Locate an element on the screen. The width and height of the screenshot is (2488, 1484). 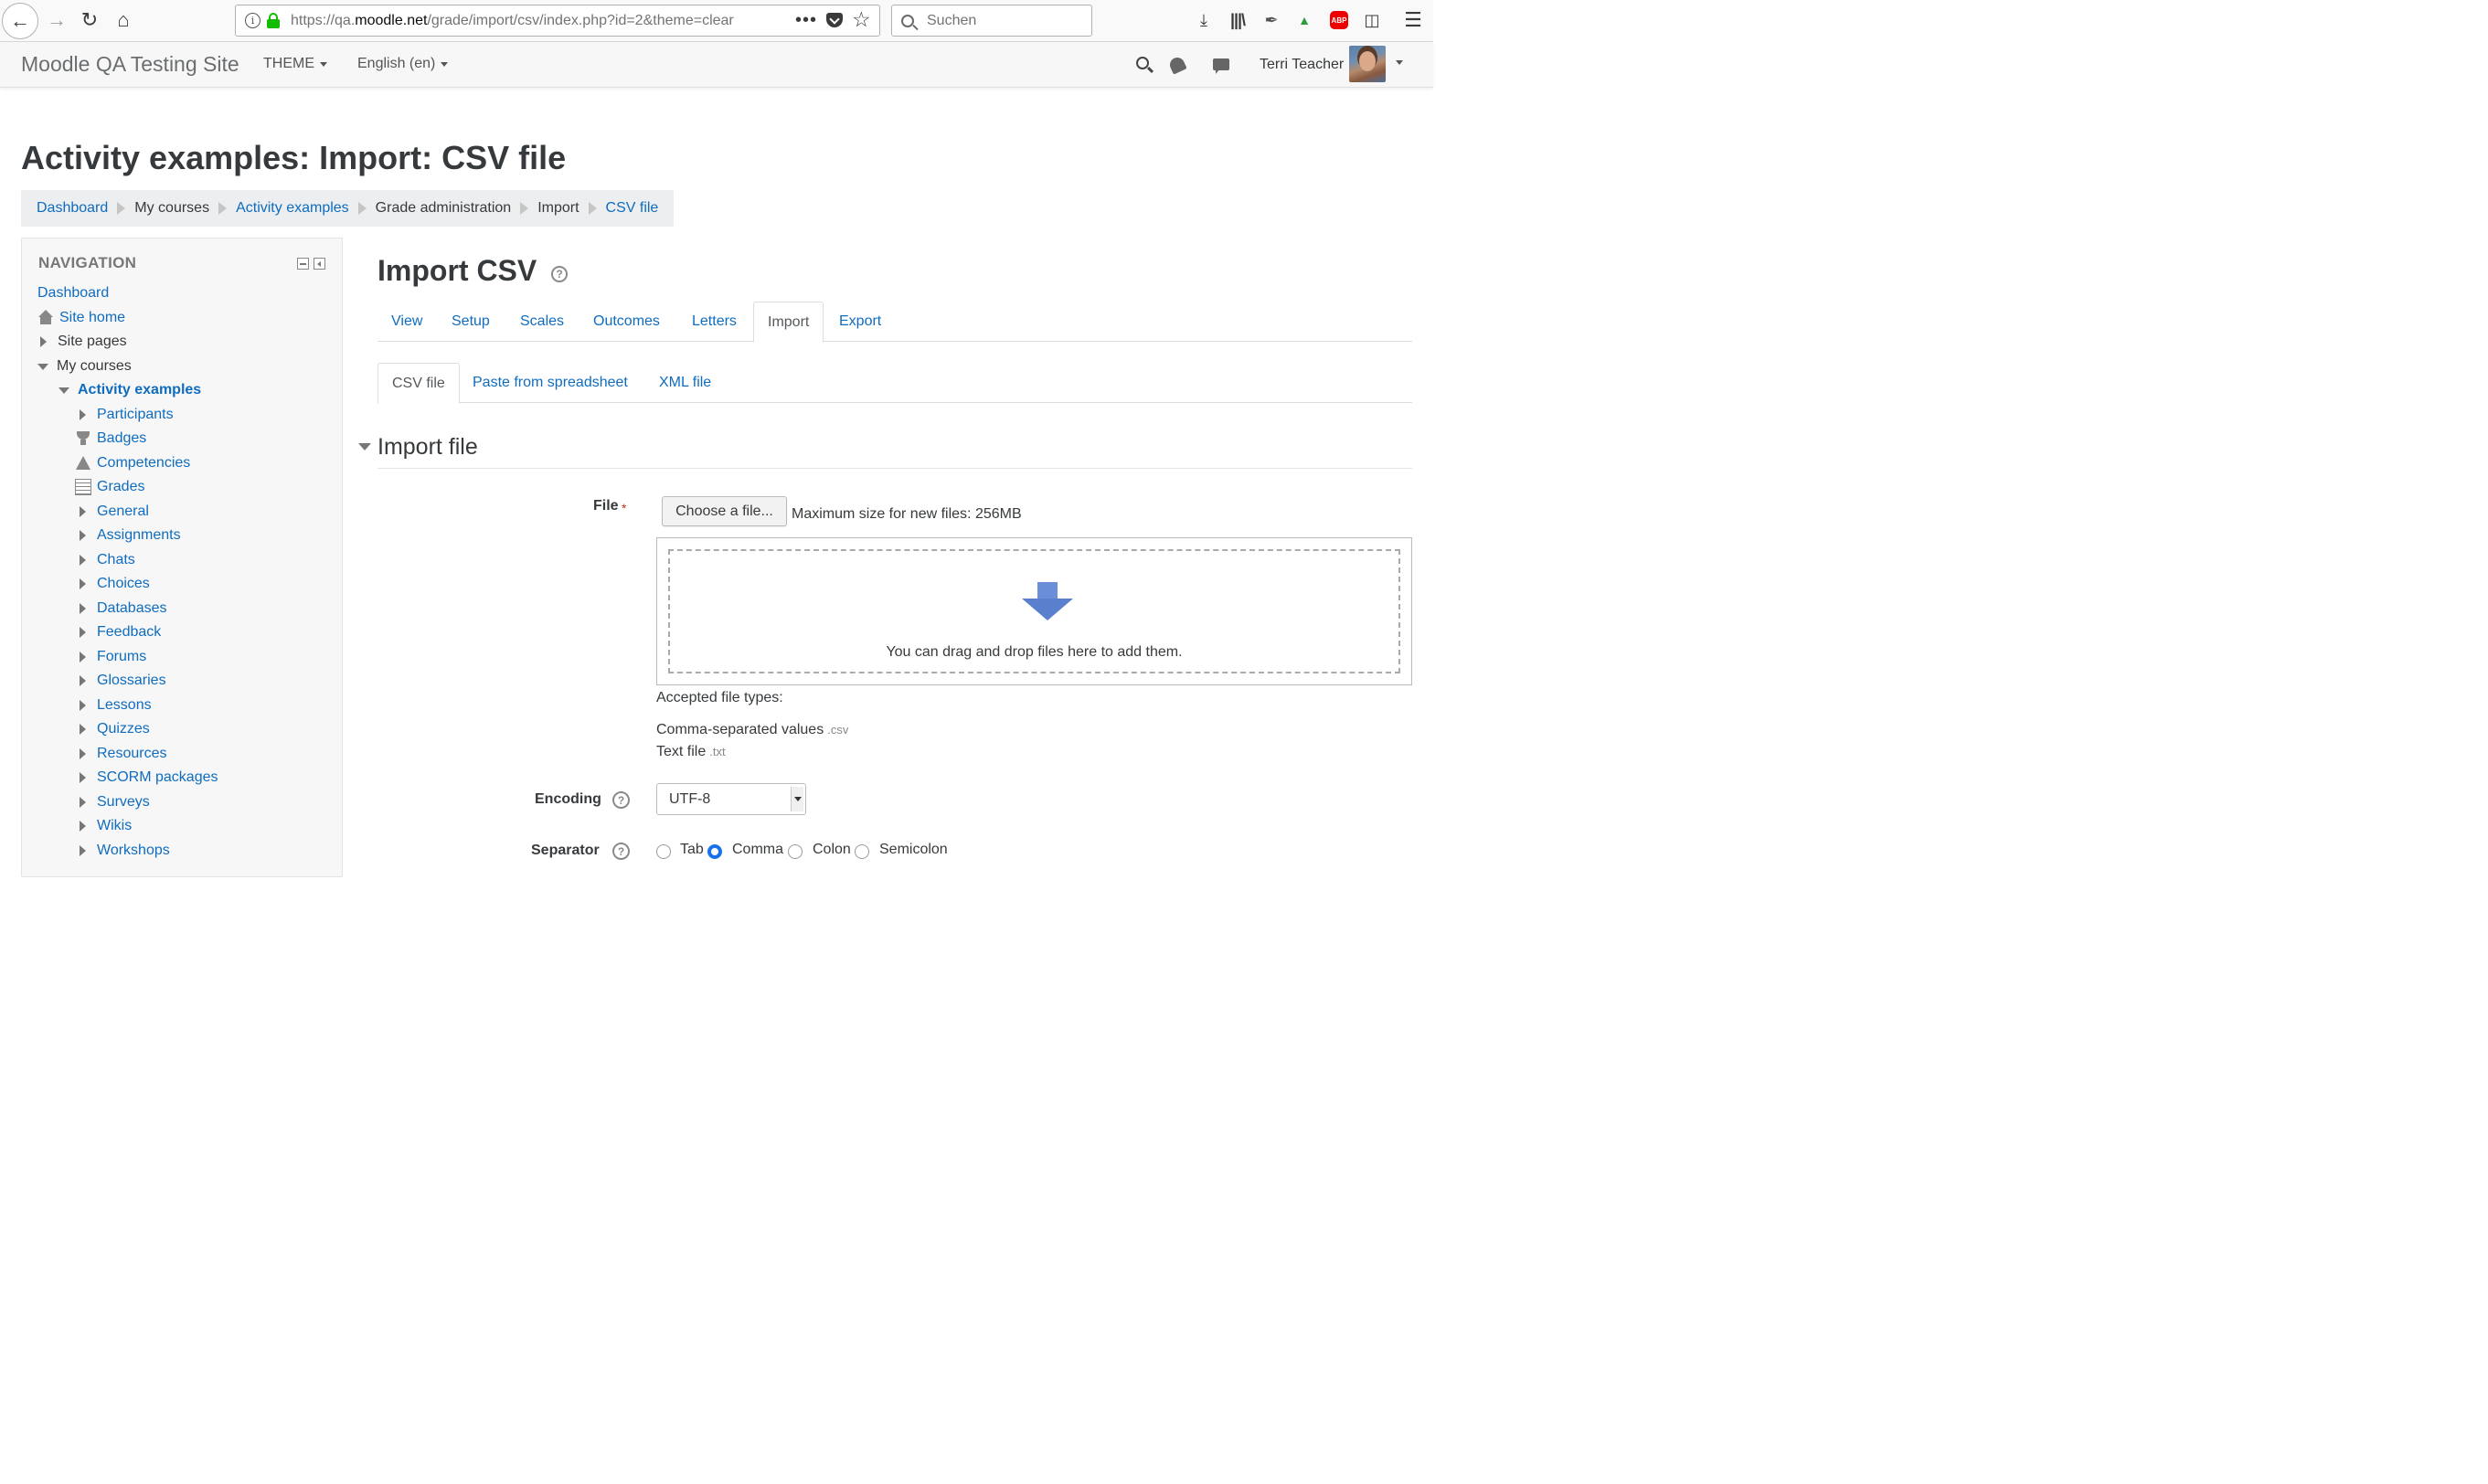
nav-item-forums: Forums is located at coordinates (111, 657).